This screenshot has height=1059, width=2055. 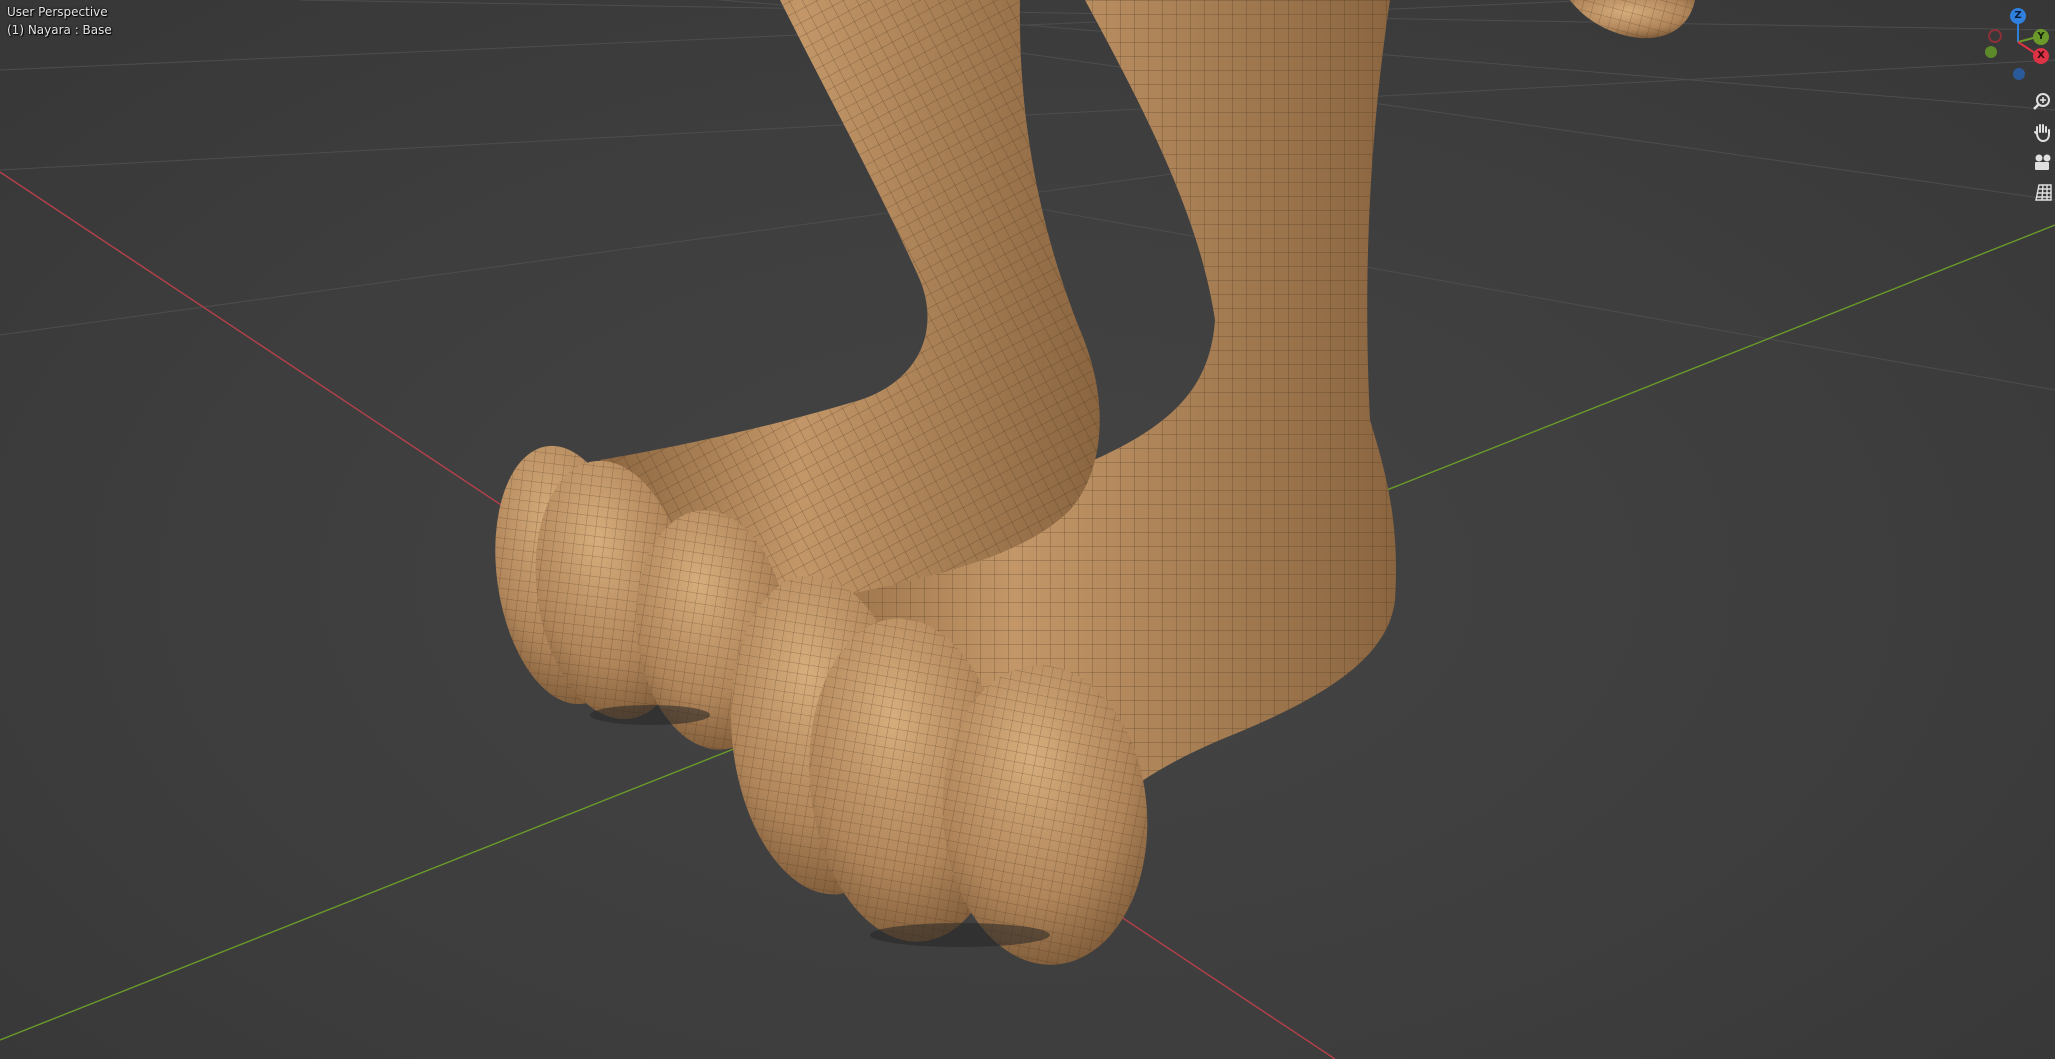 I want to click on x-axis-ball: X, so click(x=2041, y=56).